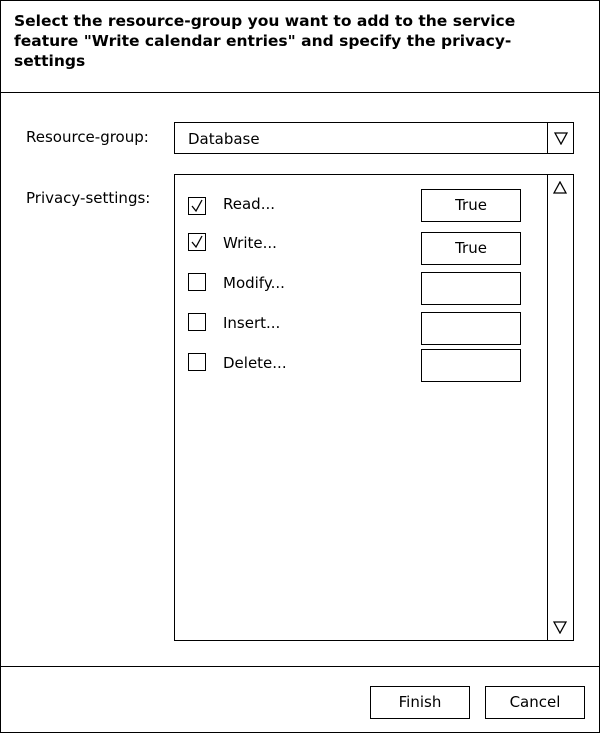  What do you see at coordinates (471, 205) in the screenshot?
I see `read-value-field: True` at bounding box center [471, 205].